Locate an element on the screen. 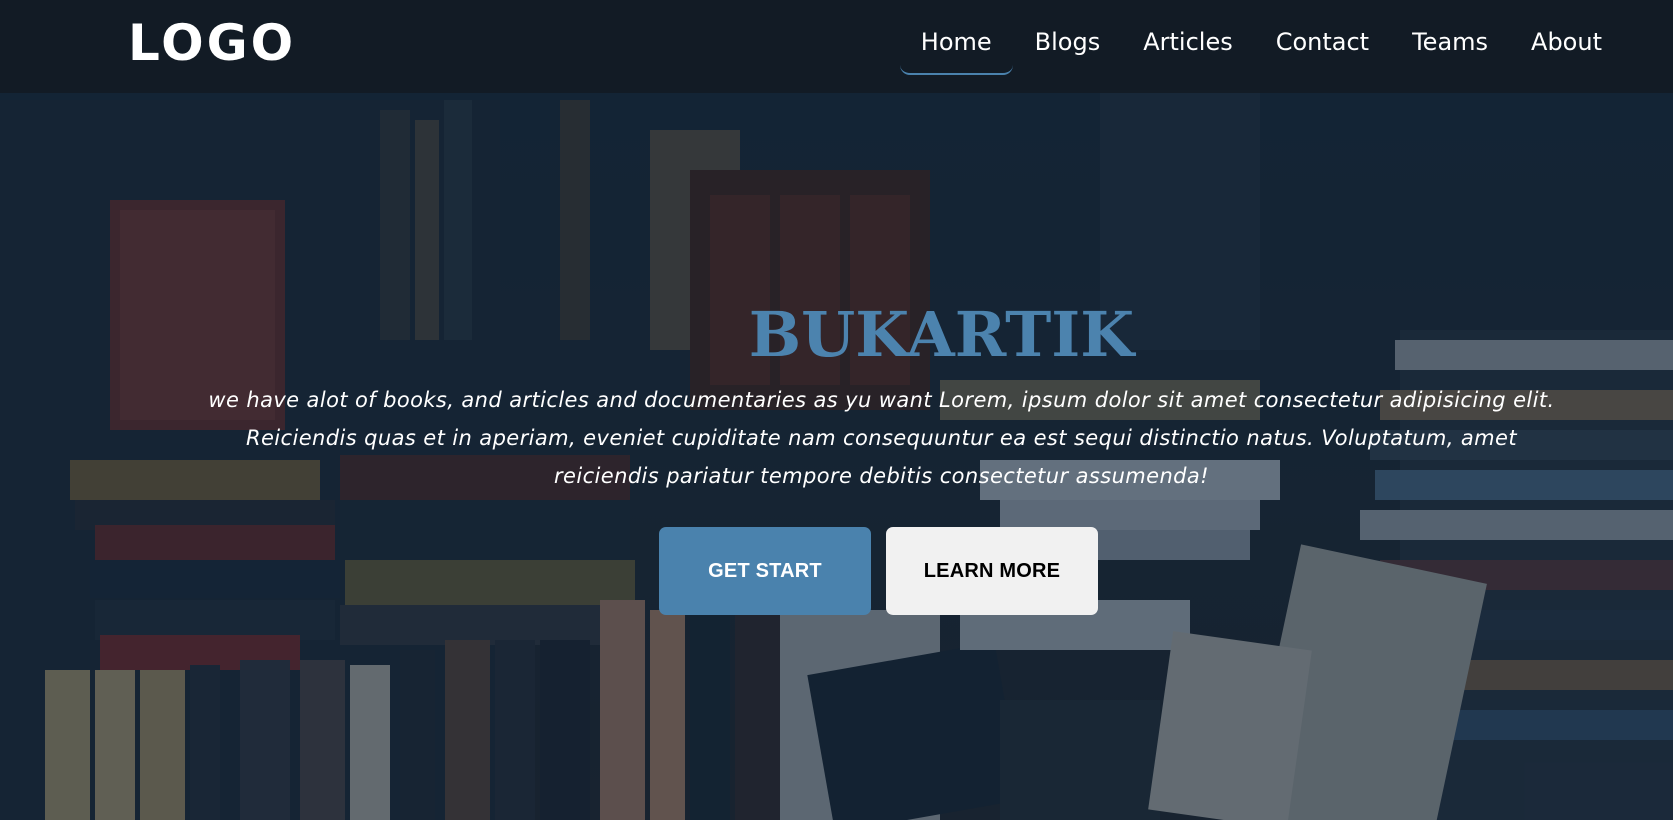 The height and width of the screenshot is (820, 1673). main-nav: Home Blogs Articles Contact Teams About is located at coordinates (1261, 46).